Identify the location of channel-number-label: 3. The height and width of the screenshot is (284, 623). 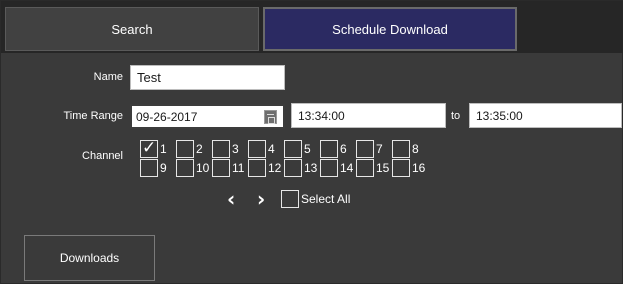
(235, 149).